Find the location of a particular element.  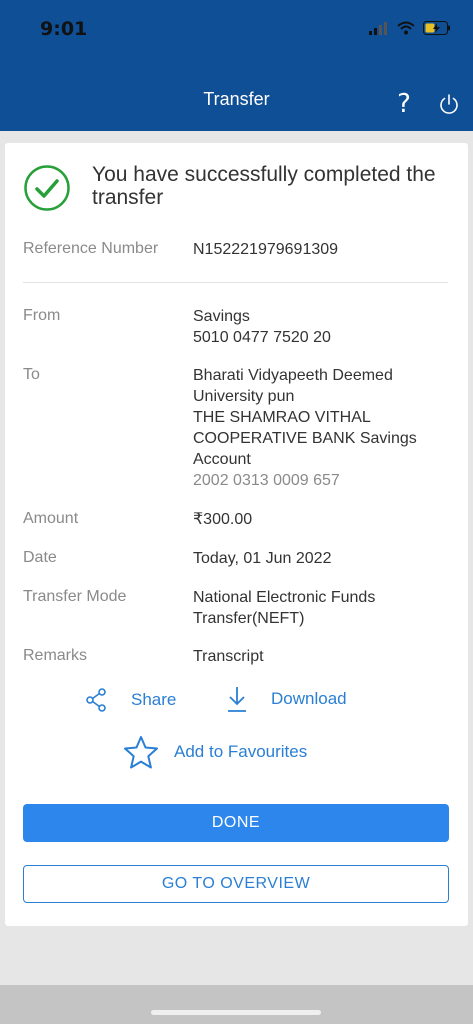

check-circle-icon is located at coordinates (47, 188).